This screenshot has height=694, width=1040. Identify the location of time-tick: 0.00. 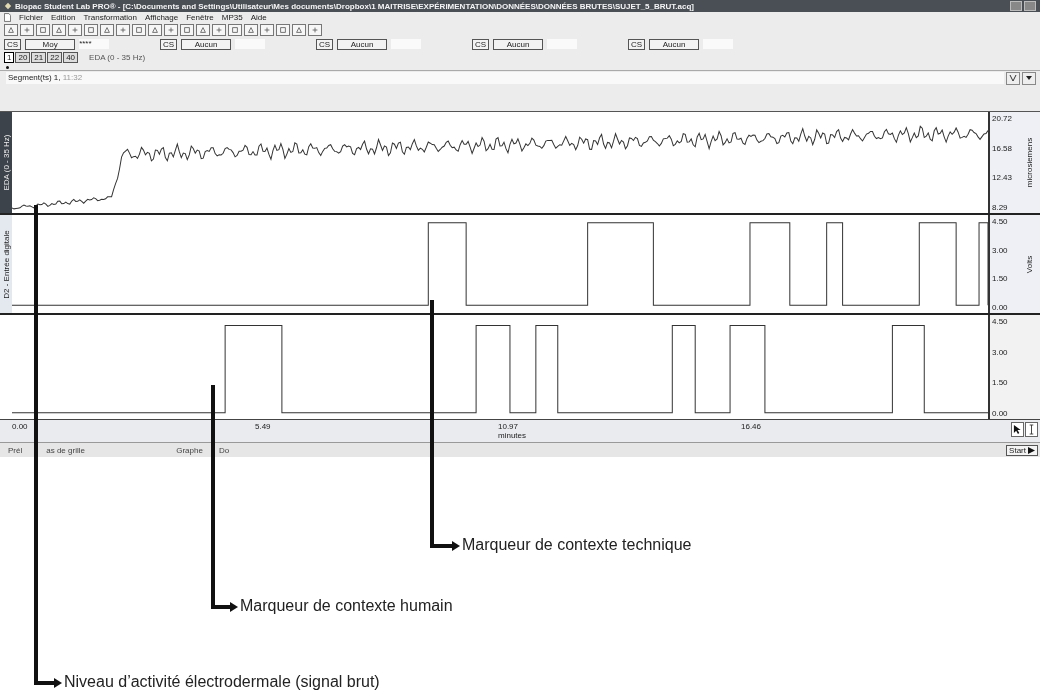
(20, 426).